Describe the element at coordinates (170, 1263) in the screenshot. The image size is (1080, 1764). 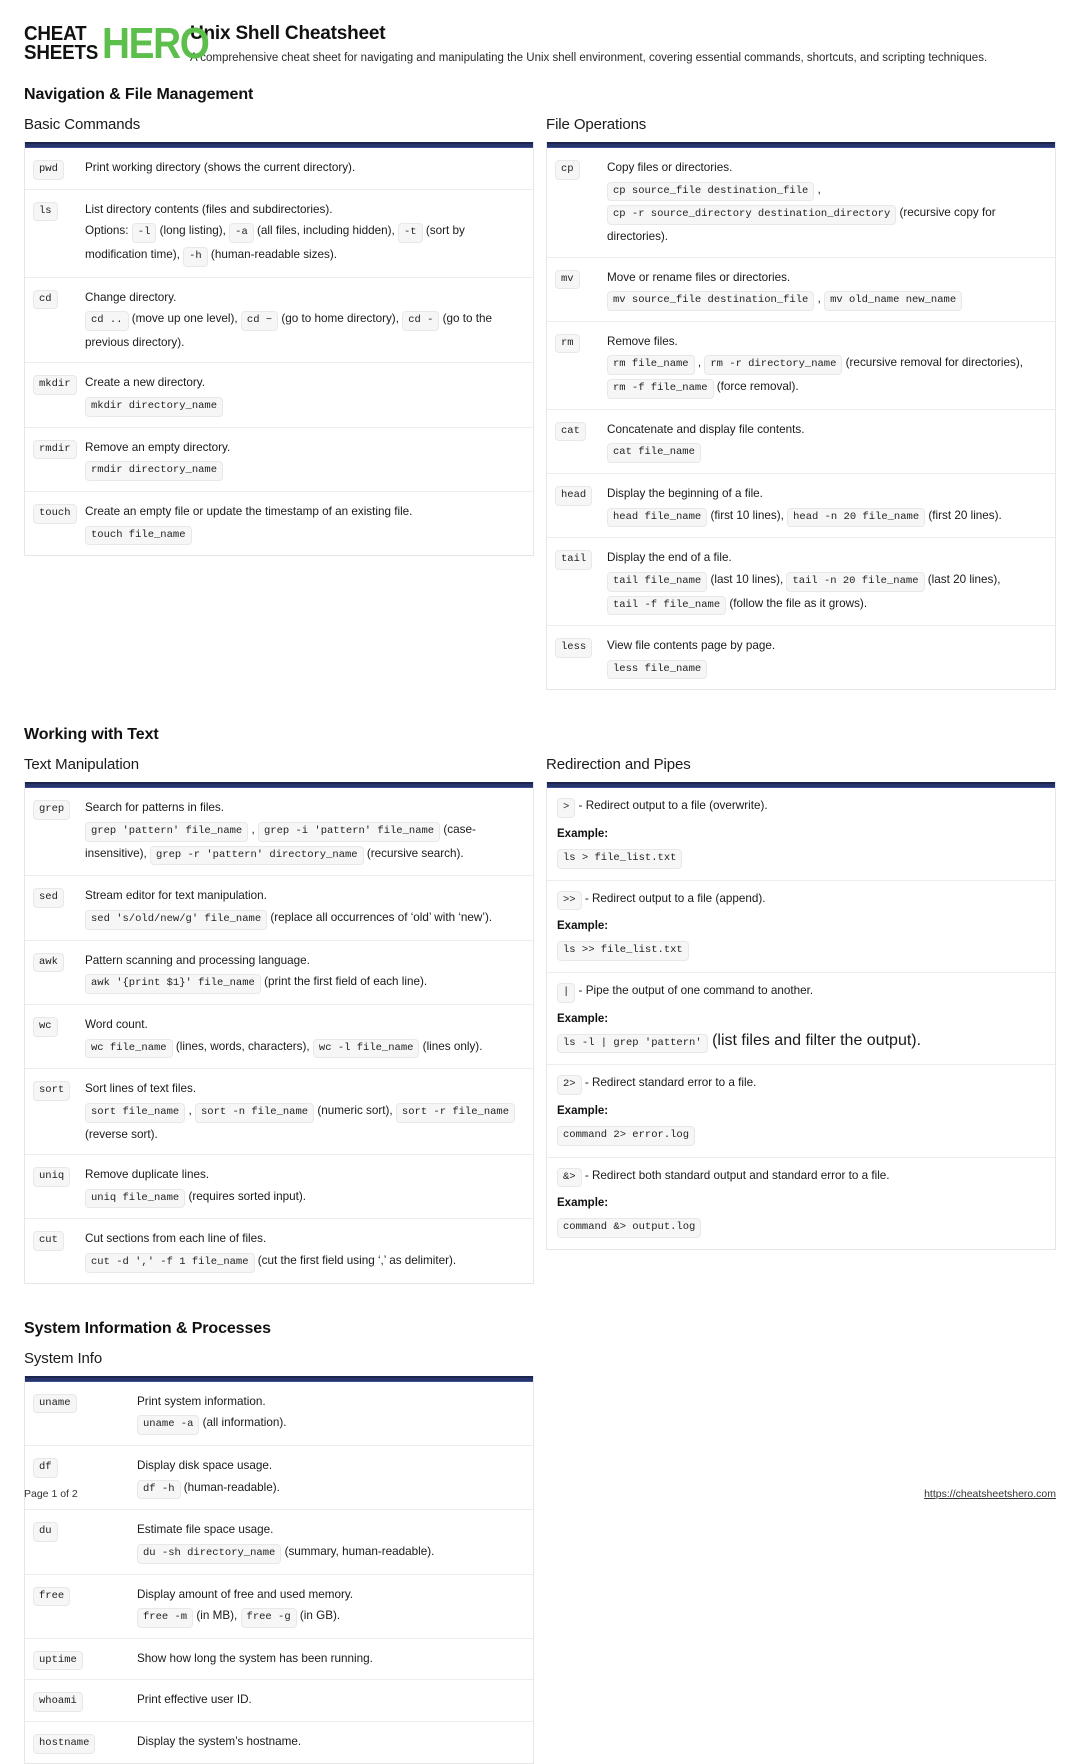
I see `inline-code: cut -d ',' -f 1 file_name` at that location.